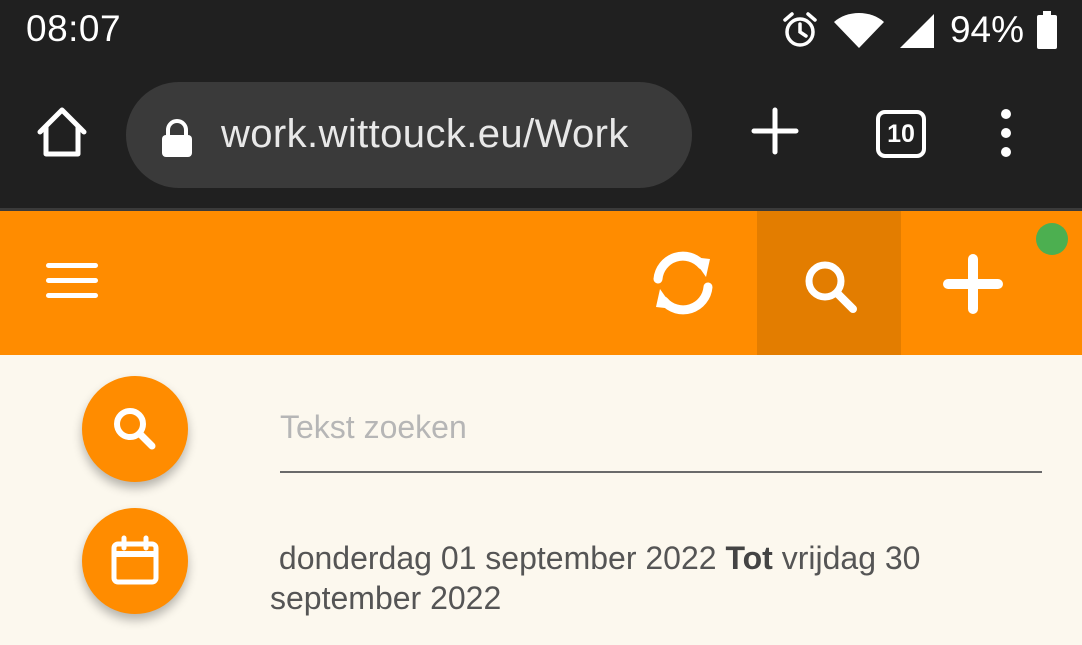 The height and width of the screenshot is (645, 1082). What do you see at coordinates (541, 31) in the screenshot?
I see `status-bar: 08:07 94%` at bounding box center [541, 31].